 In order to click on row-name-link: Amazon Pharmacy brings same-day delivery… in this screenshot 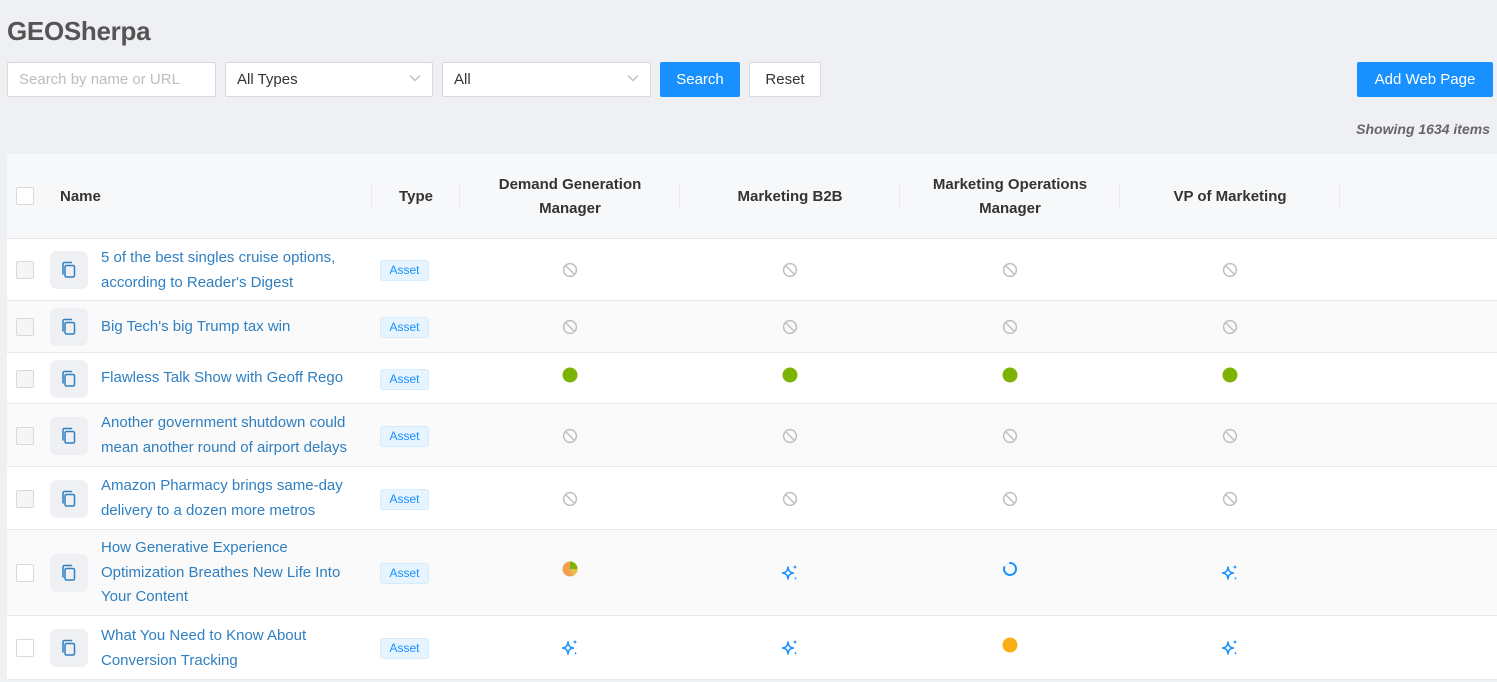, I will do `click(232, 498)`.